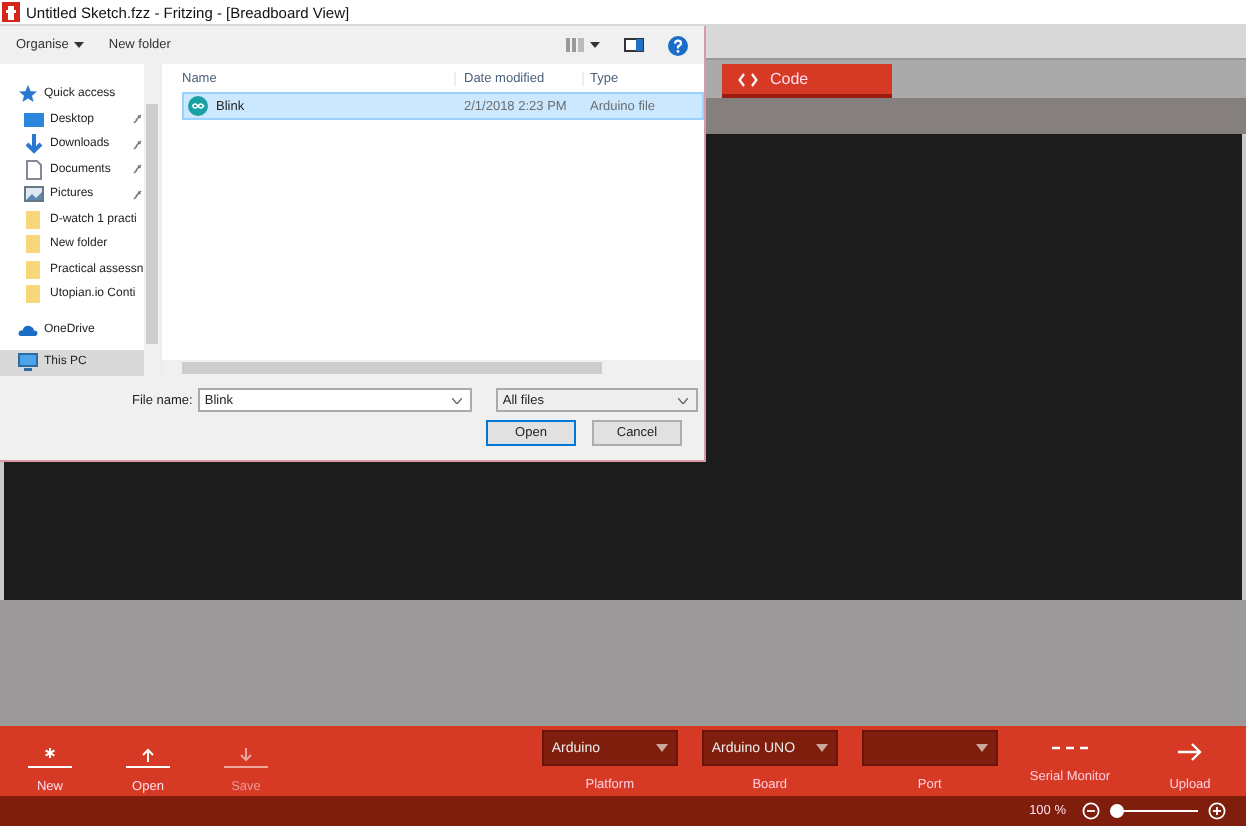 This screenshot has width=1246, height=826. What do you see at coordinates (34, 194) in the screenshot?
I see `picture-icon` at bounding box center [34, 194].